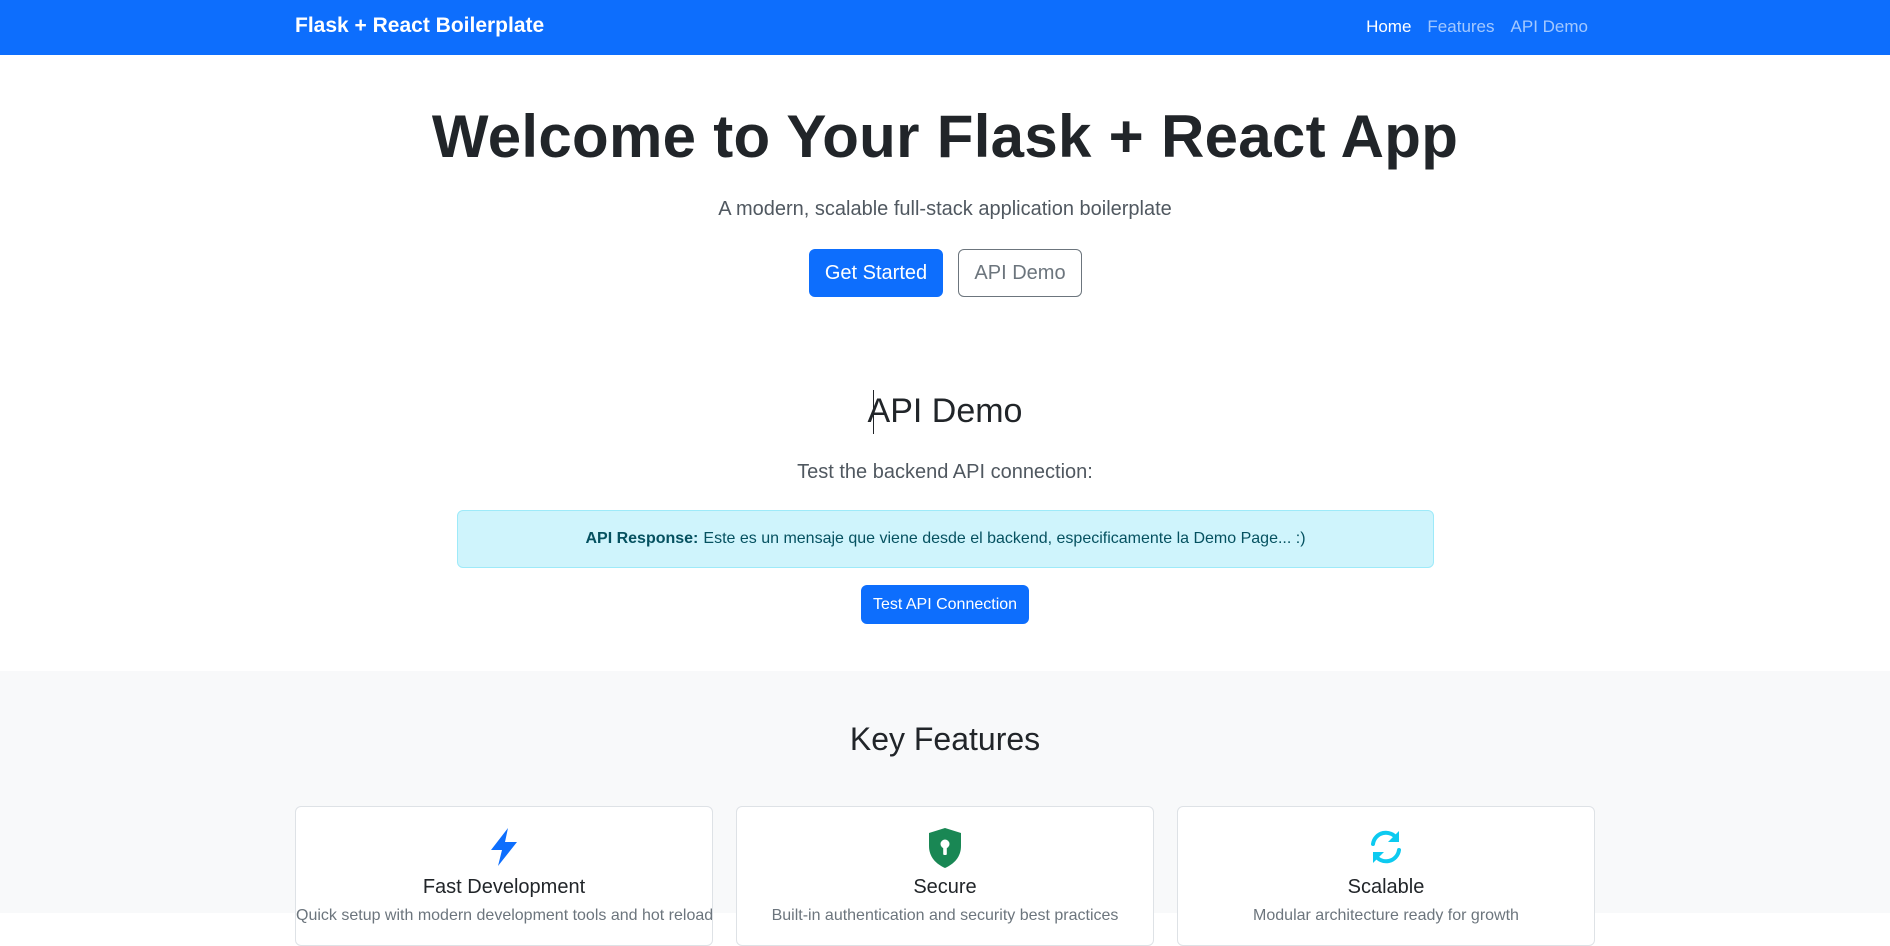 The height and width of the screenshot is (946, 1890). Describe the element at coordinates (945, 887) in the screenshot. I see `feature-card-title: Secure` at that location.